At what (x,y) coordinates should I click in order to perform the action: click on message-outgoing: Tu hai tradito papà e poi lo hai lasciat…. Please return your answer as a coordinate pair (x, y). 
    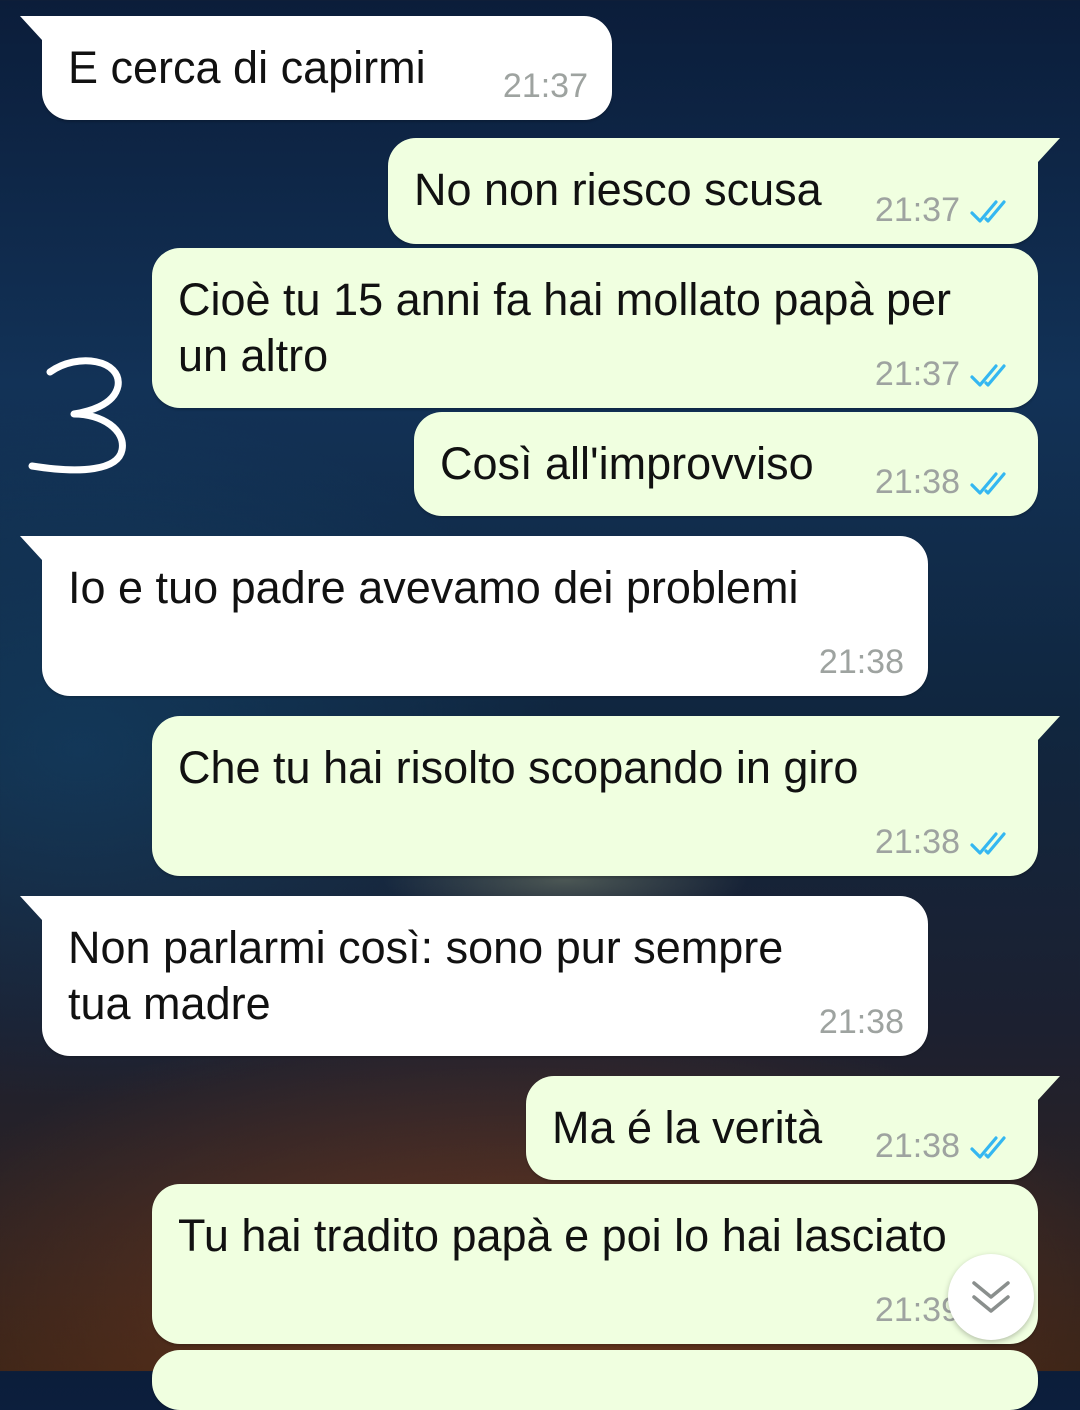
    Looking at the image, I should click on (595, 1264).